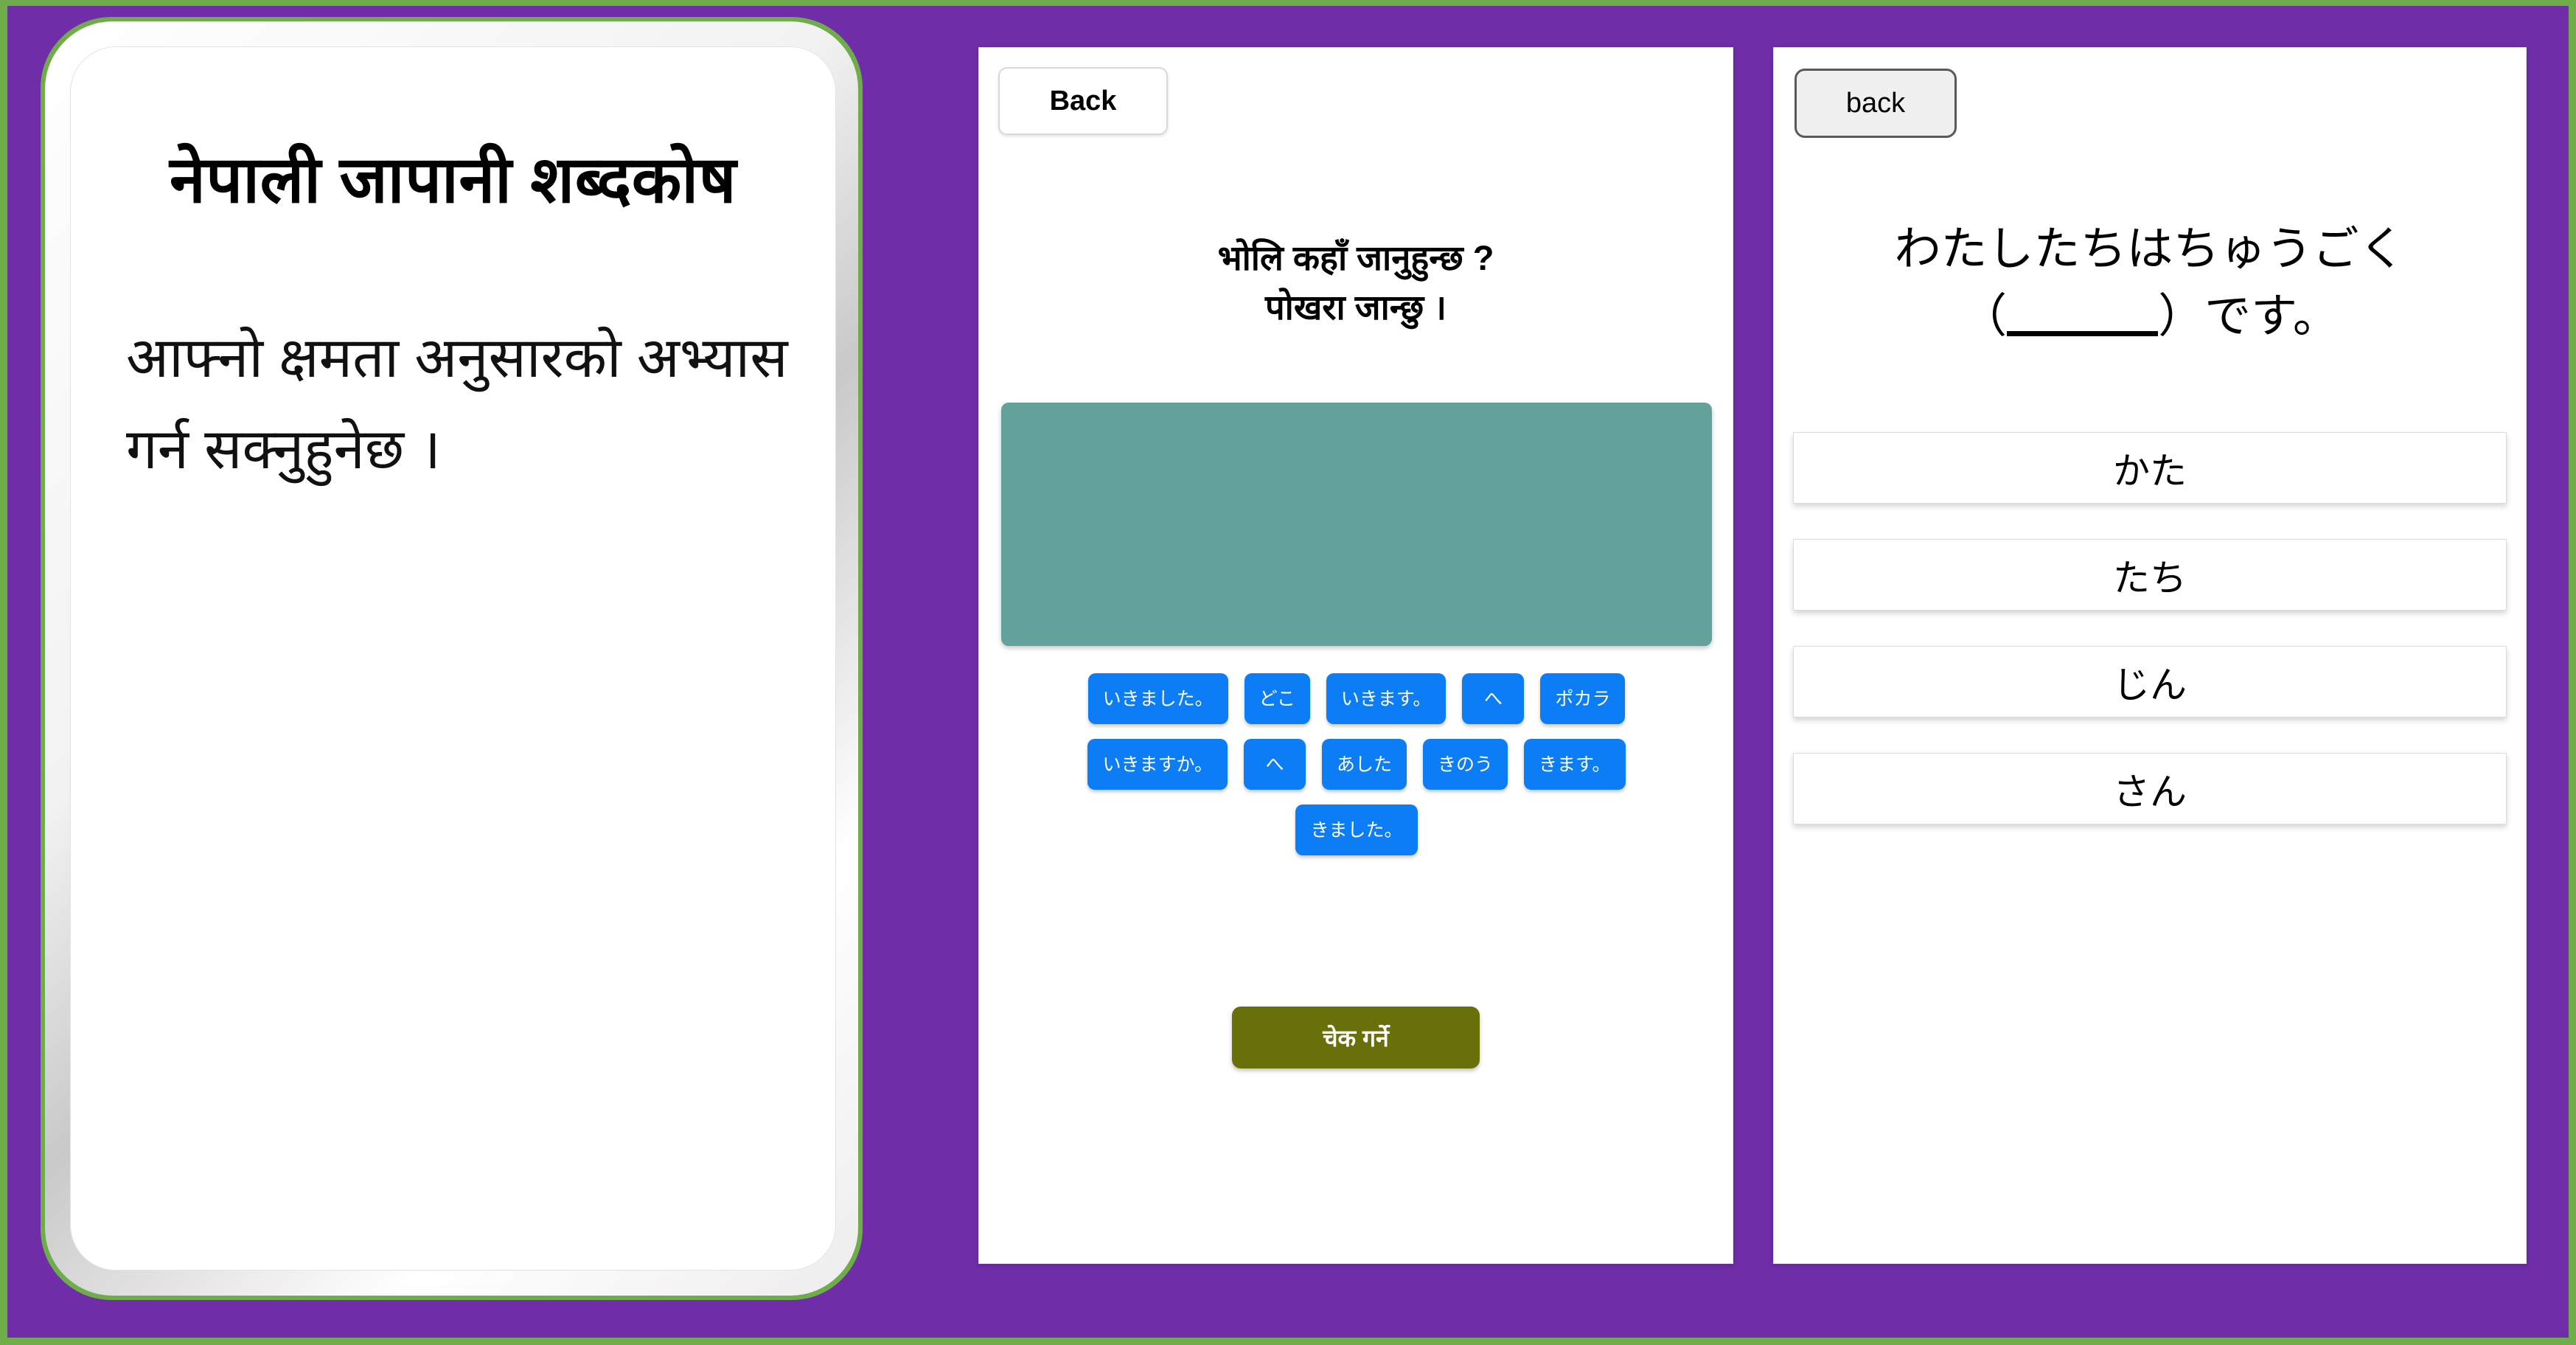  What do you see at coordinates (1364, 764) in the screenshot?
I see `word-chip: あした` at bounding box center [1364, 764].